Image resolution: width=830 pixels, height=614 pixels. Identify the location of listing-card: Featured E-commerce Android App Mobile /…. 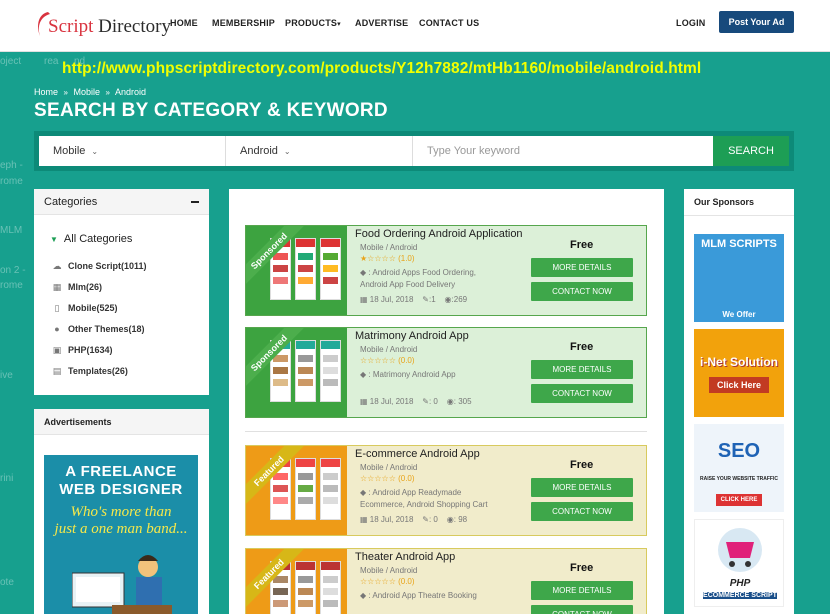
(446, 490).